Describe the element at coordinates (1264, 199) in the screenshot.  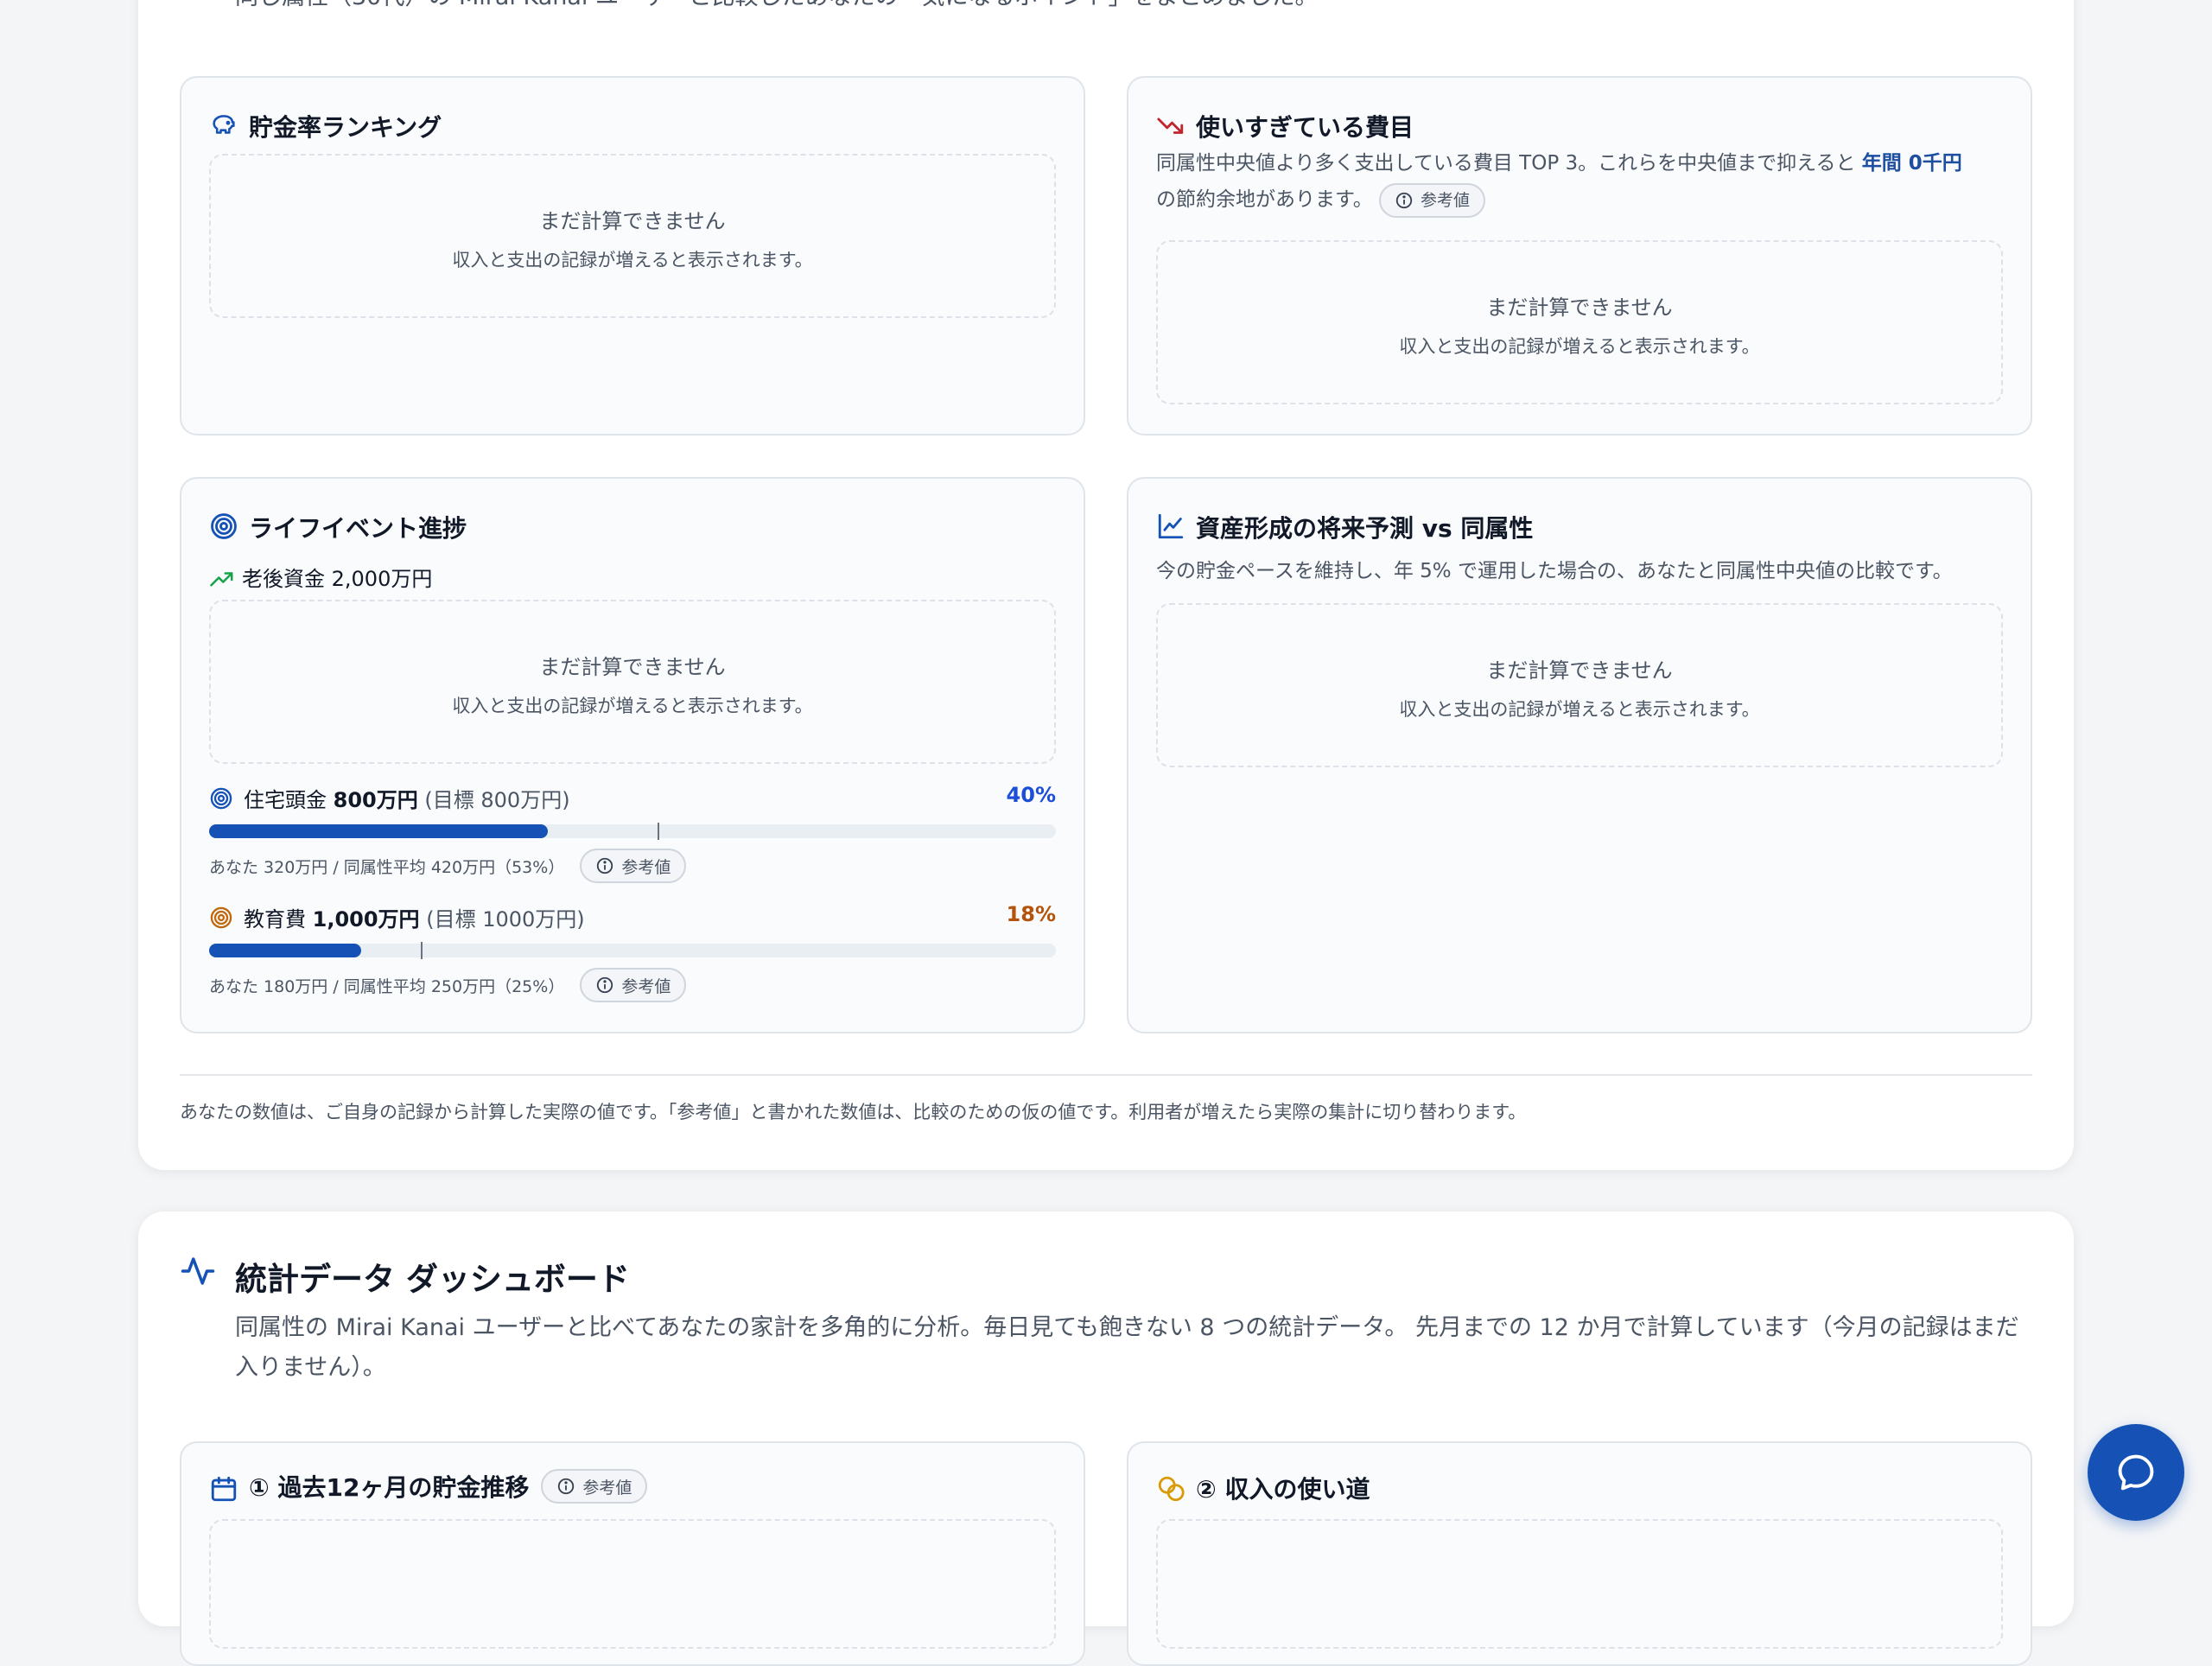
I see `overspending-desc-tail: の節約余地があります。` at that location.